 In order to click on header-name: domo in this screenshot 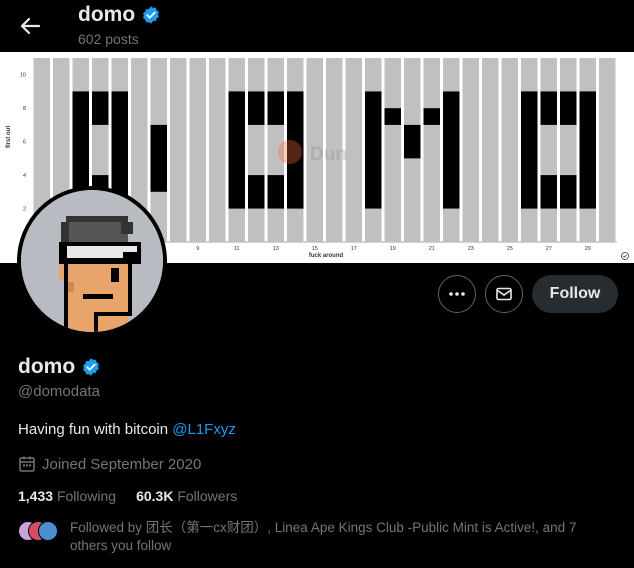, I will do `click(107, 14)`.